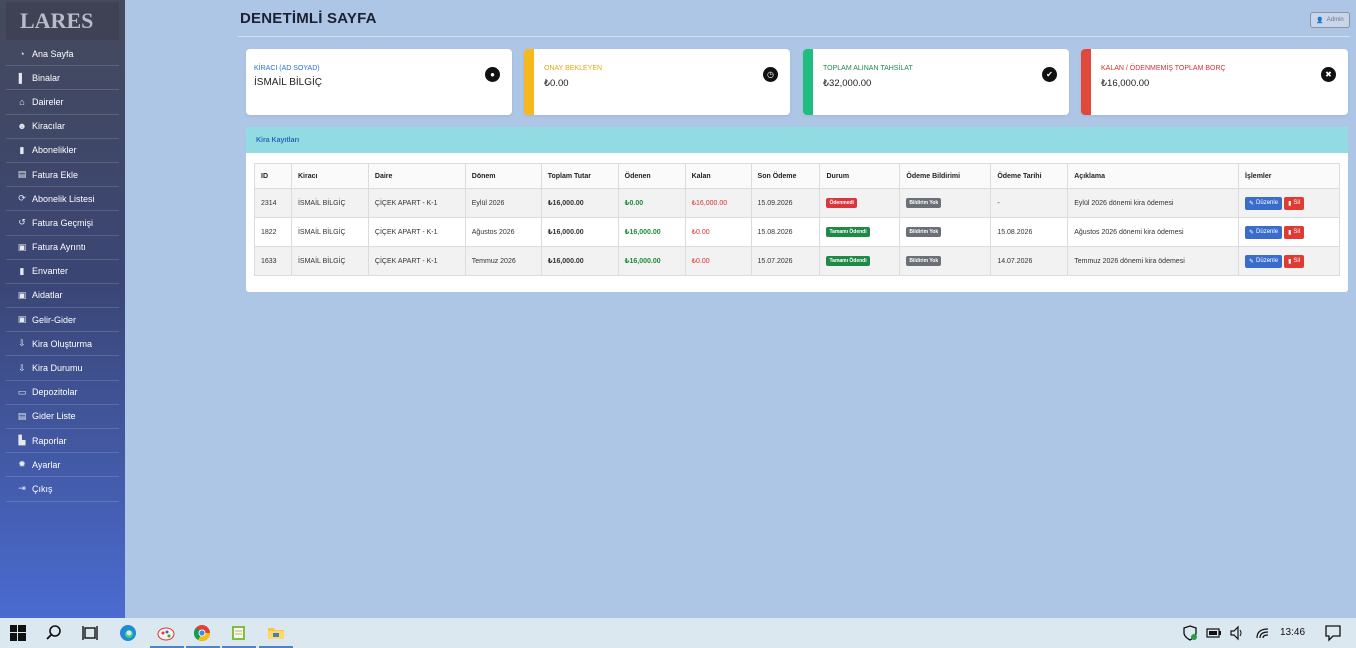  Describe the element at coordinates (62, 368) in the screenshot. I see `sidebar-item-kira-durumu: ⇩ Kira Durumu` at that location.